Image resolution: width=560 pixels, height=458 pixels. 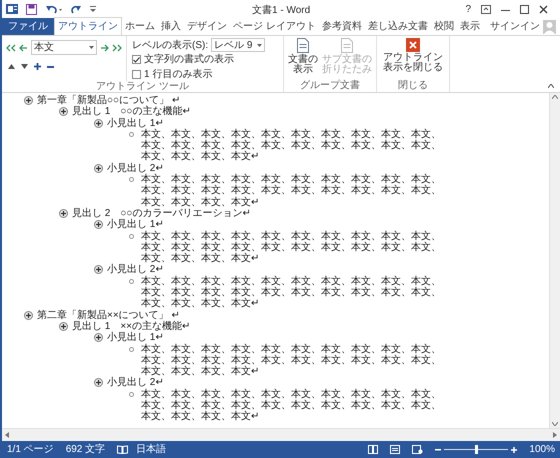 I want to click on ribbon-options-icon, so click(x=486, y=9).